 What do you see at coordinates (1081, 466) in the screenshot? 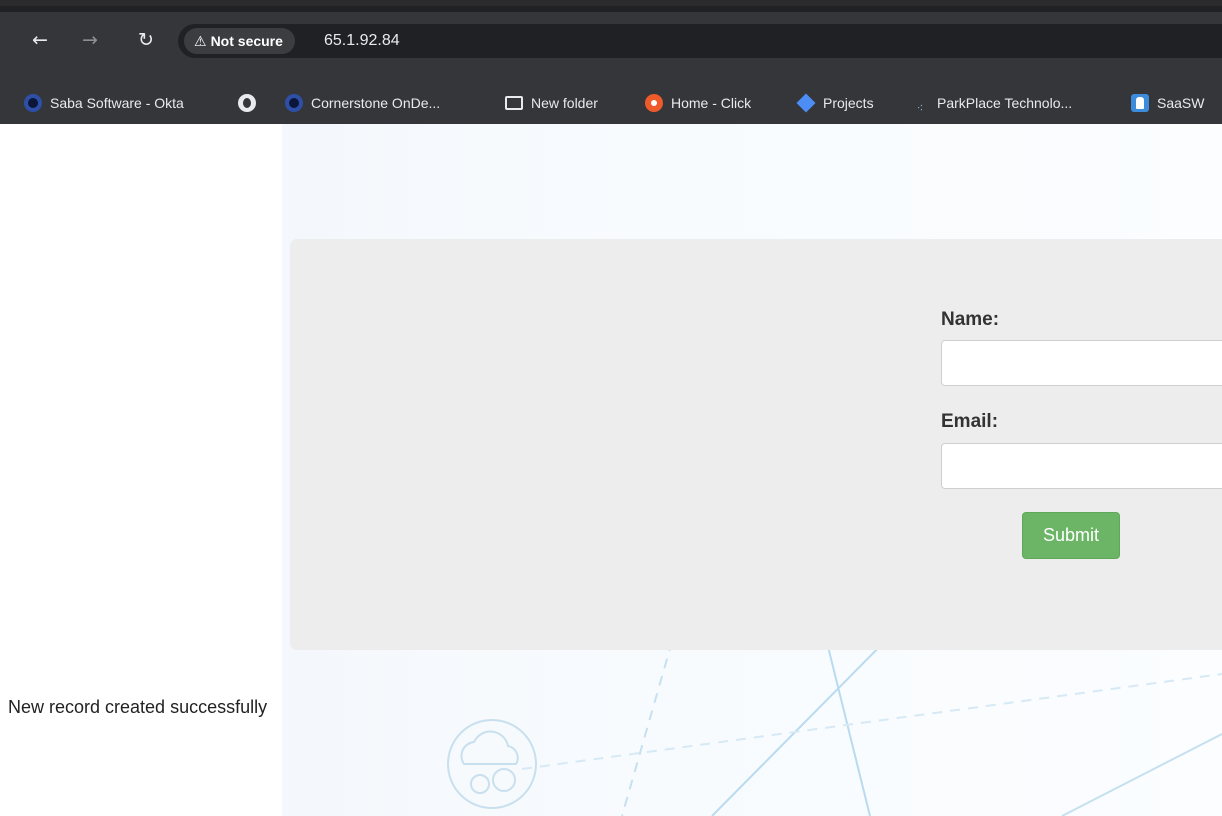
I see `email-field` at bounding box center [1081, 466].